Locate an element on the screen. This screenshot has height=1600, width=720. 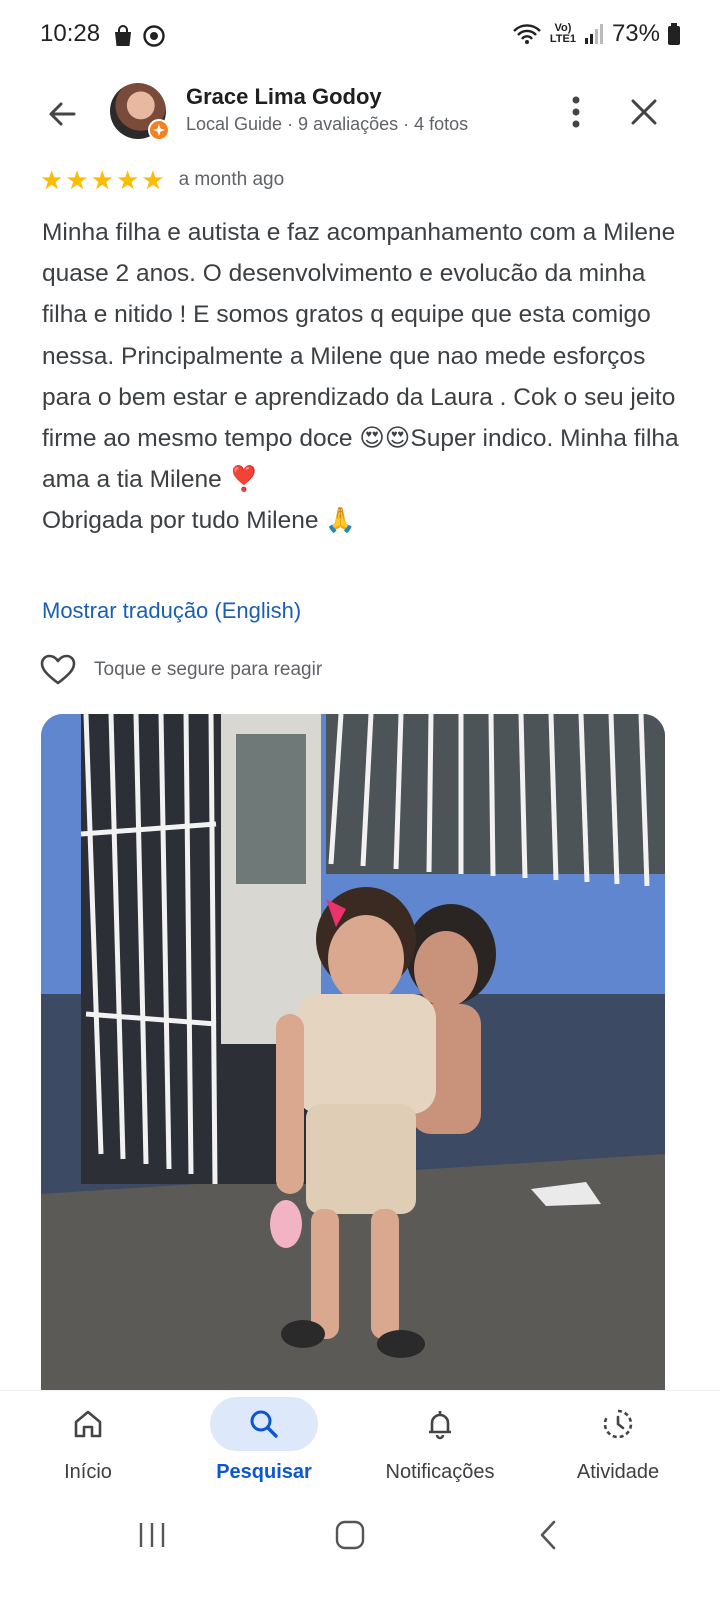
bottom-navigation: Início Pesquisar Notificações Atividade is located at coordinates (360, 1445).